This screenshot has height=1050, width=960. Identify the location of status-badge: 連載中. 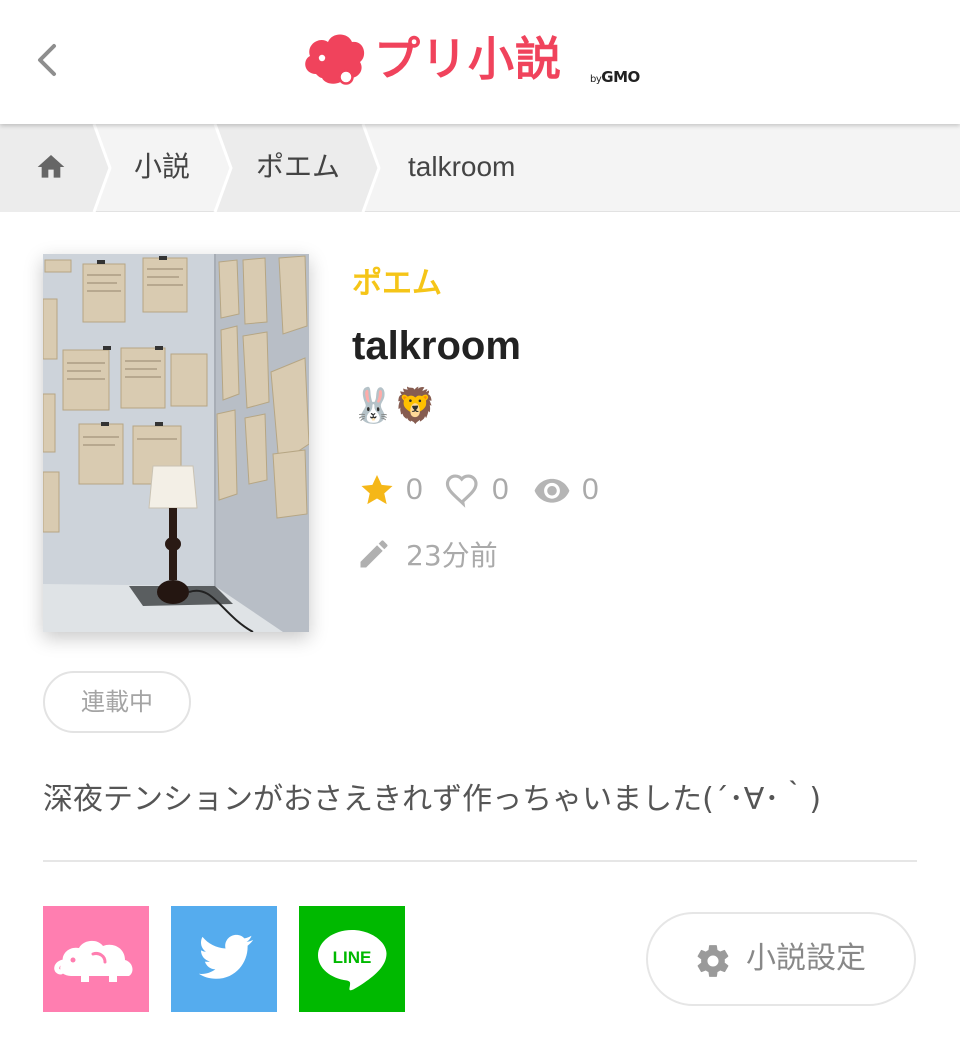
(117, 702).